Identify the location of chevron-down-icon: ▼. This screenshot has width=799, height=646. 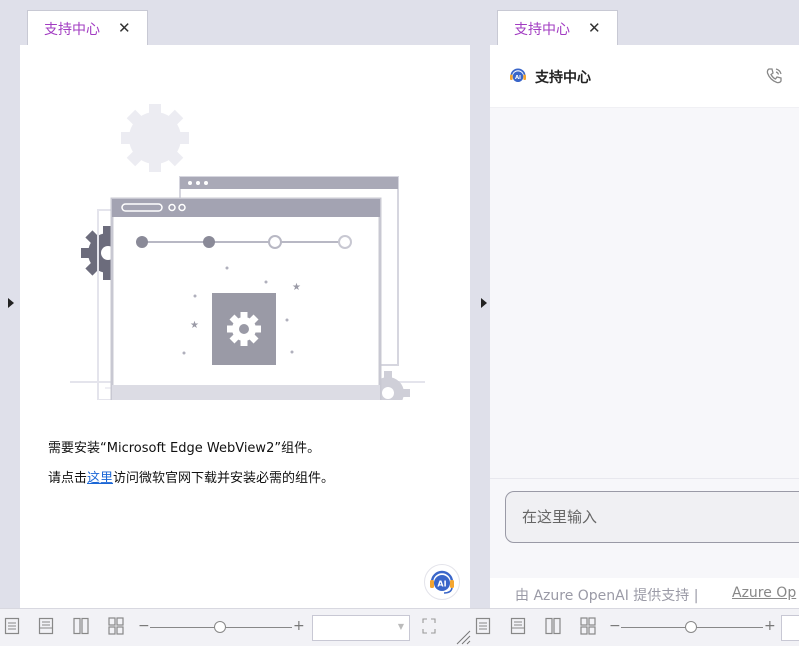
(400, 626).